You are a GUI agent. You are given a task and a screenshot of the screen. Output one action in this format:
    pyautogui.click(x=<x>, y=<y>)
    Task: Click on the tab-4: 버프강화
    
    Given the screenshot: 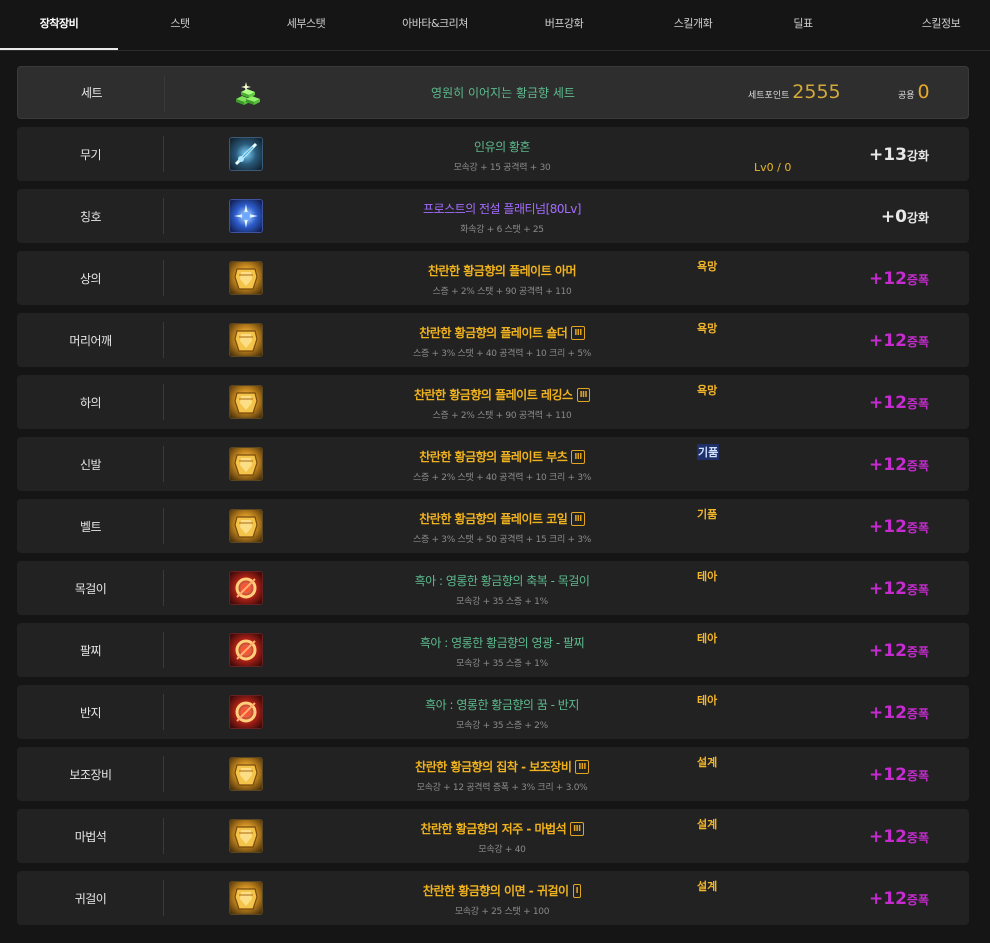 What is the action you would take?
    pyautogui.click(x=564, y=25)
    